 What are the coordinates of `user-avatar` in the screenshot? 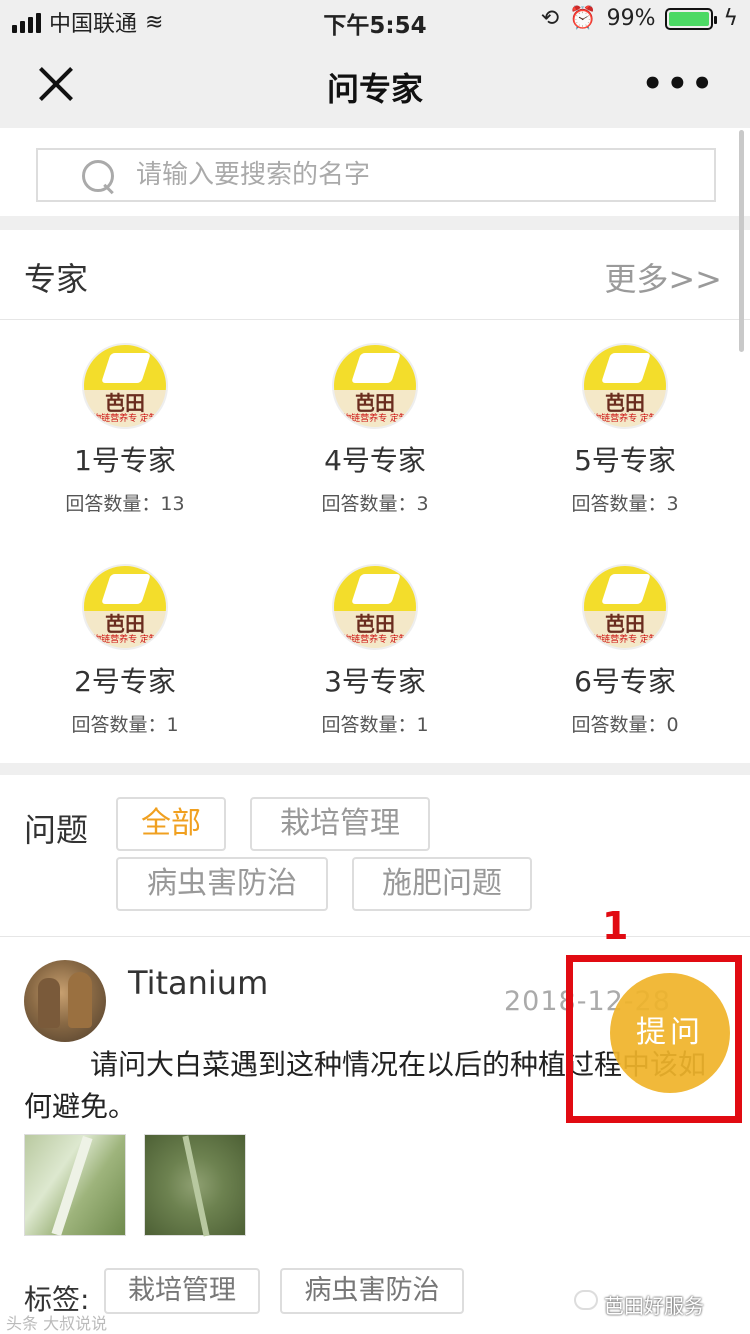 It's located at (65, 1001).